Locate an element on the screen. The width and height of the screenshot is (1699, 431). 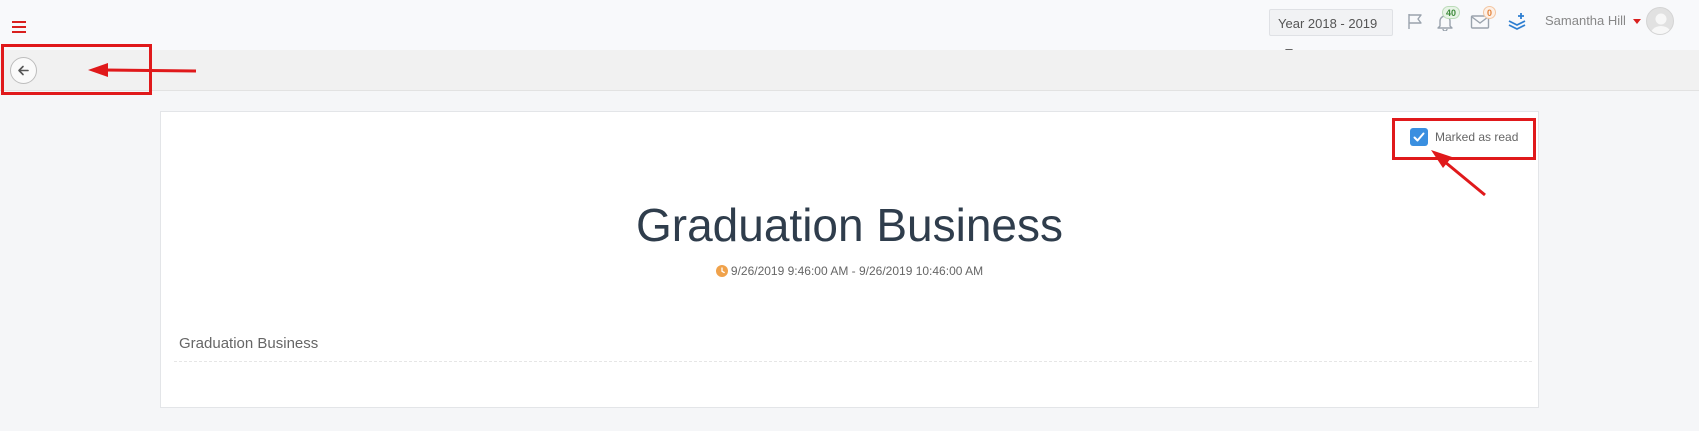
divider is located at coordinates (853, 361).